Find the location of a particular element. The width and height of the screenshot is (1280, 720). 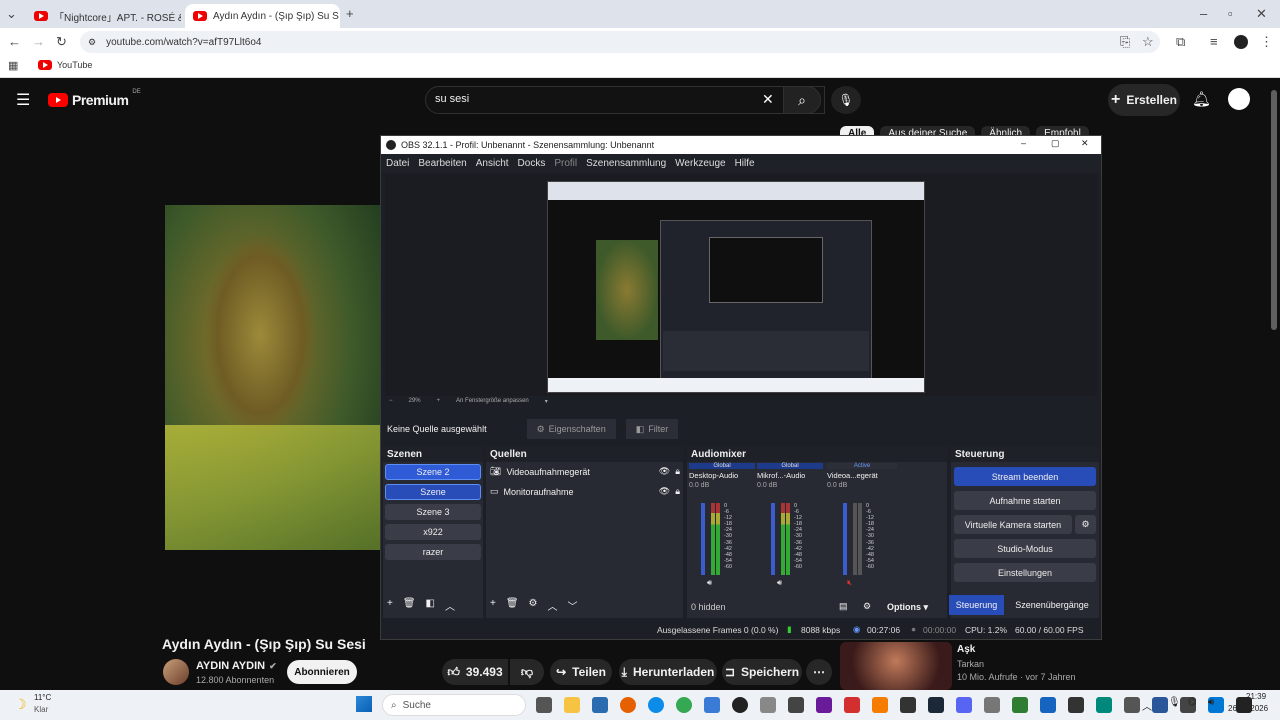

menu-icon: ⋮ is located at coordinates (1266, 42).